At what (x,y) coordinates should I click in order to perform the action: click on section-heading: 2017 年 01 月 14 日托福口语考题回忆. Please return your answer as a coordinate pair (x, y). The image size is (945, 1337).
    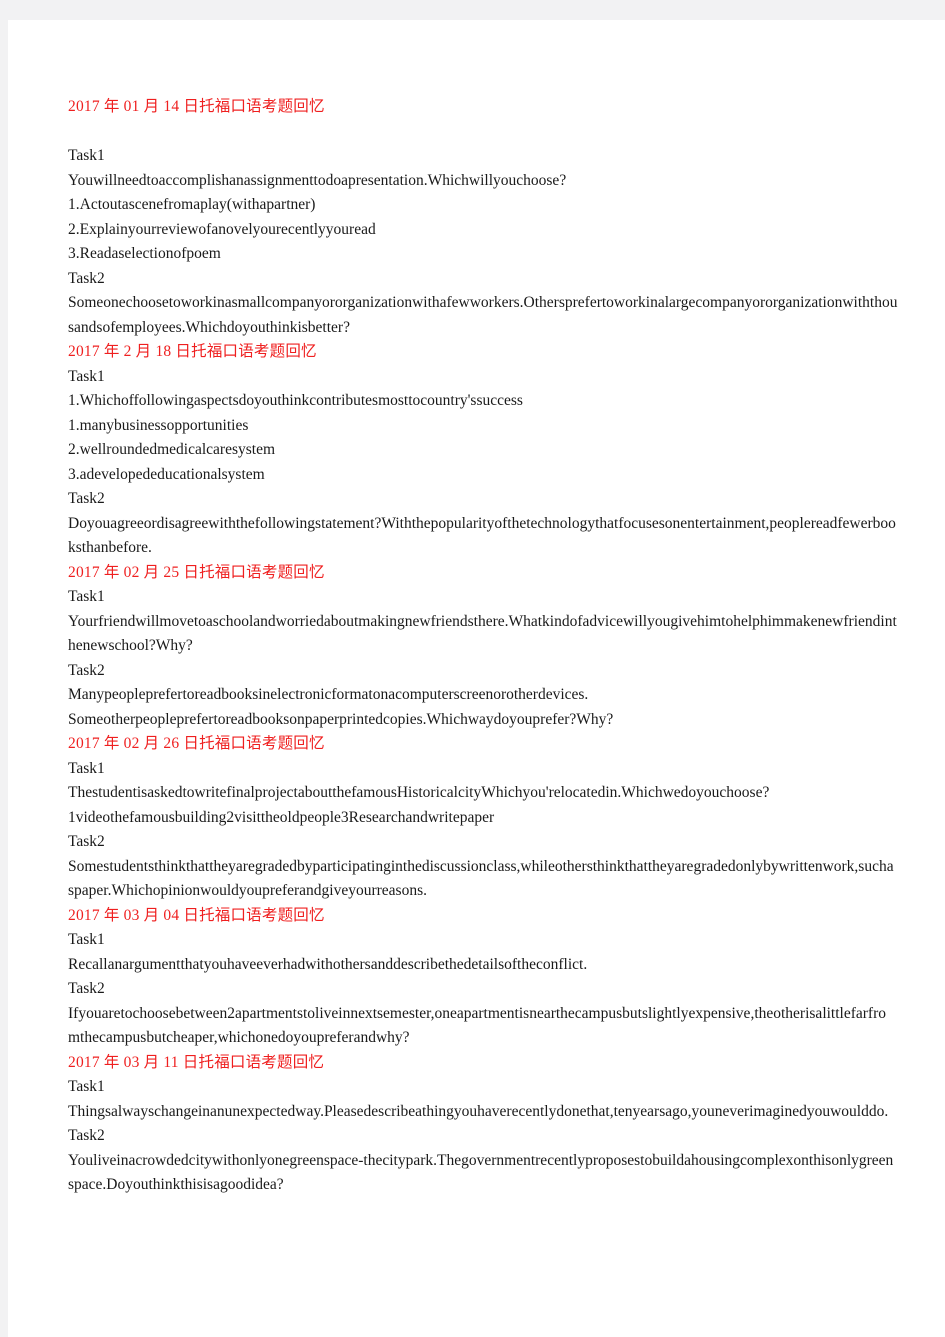
    Looking at the image, I should click on (196, 106).